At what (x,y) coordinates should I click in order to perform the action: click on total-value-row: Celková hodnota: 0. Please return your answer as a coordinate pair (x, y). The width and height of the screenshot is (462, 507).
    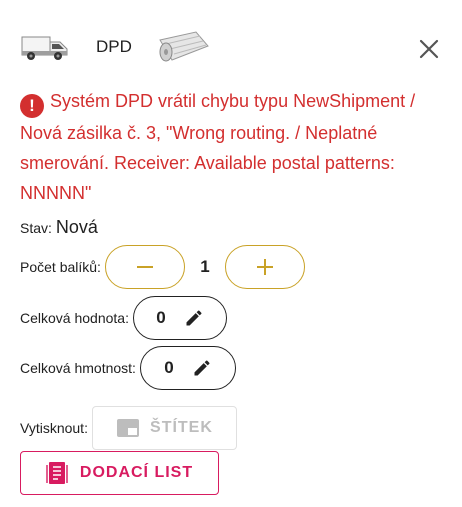
    Looking at the image, I should click on (123, 318).